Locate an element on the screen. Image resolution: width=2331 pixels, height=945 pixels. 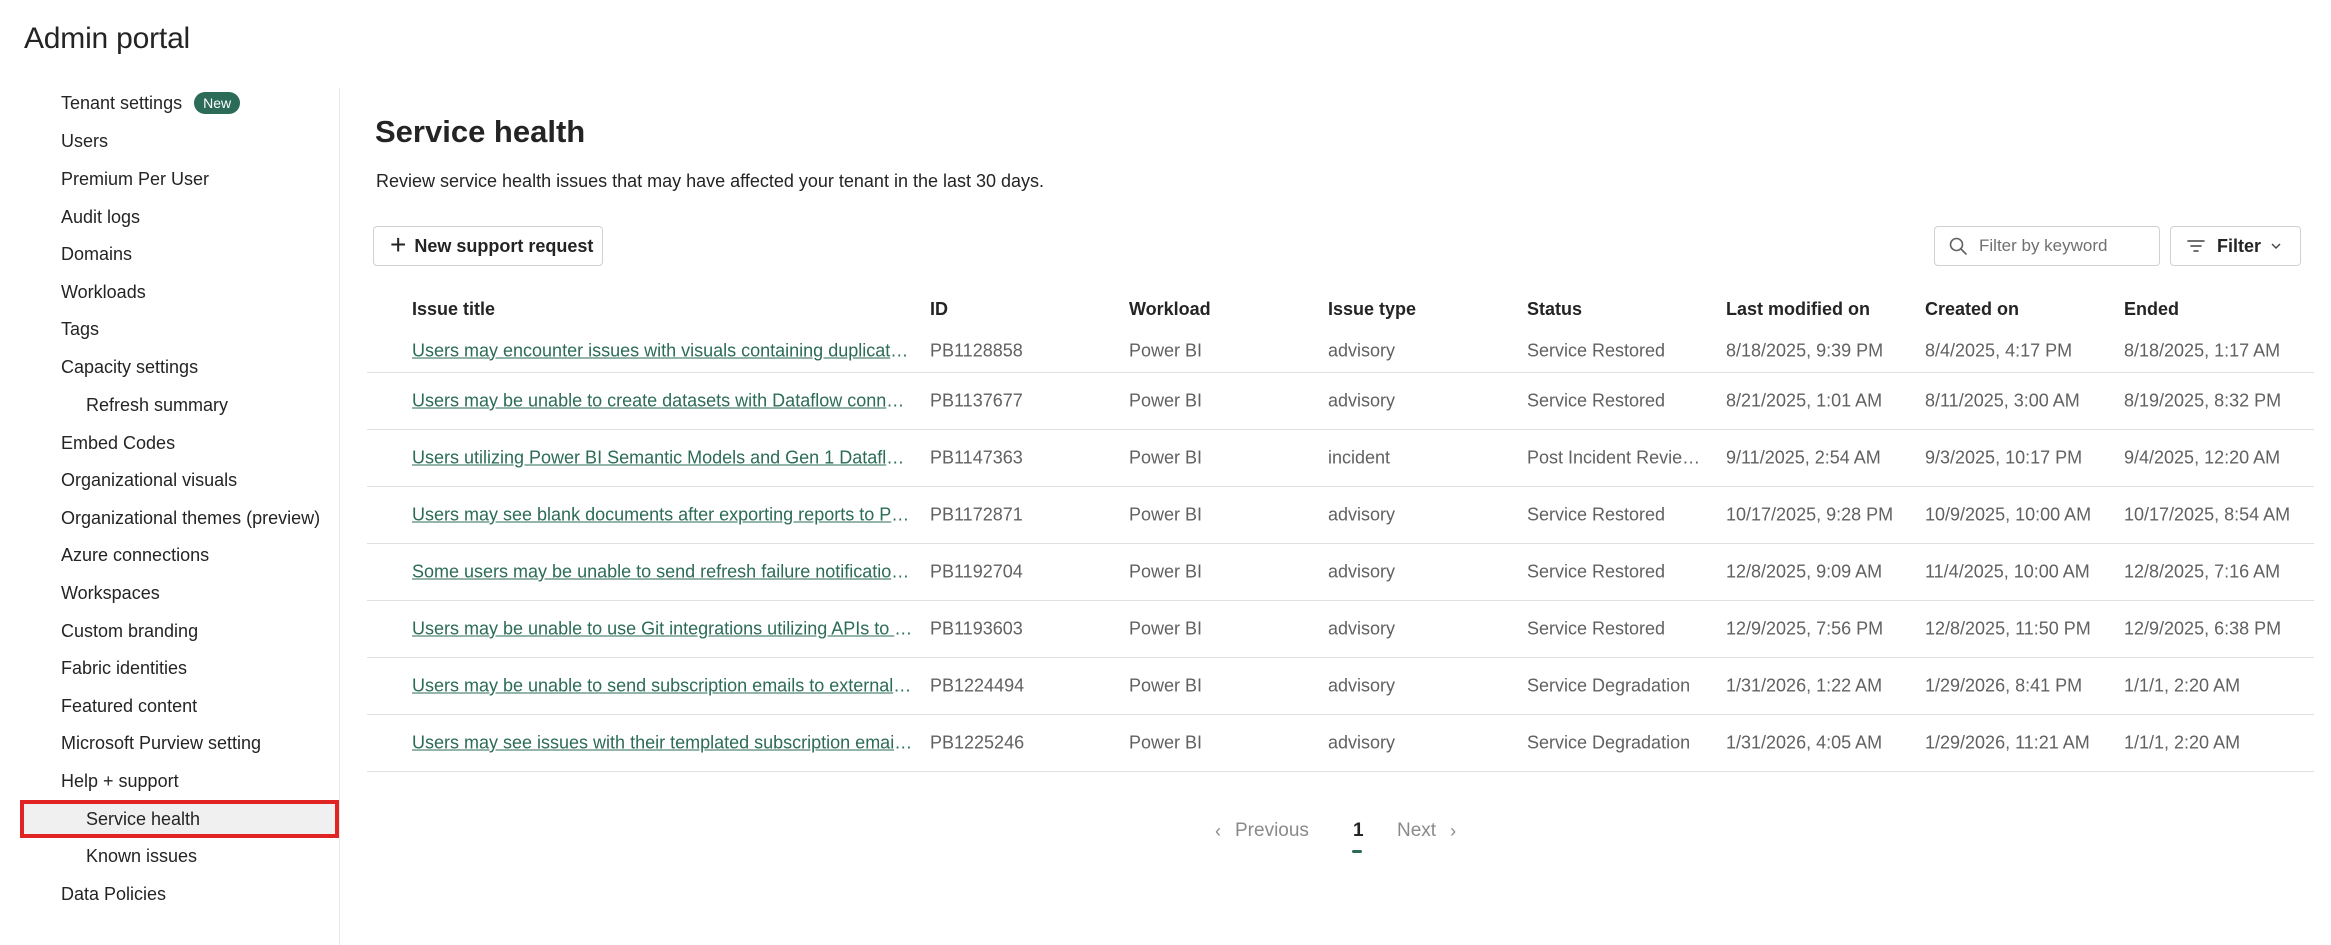
filter-lines-icon is located at coordinates (2196, 246).